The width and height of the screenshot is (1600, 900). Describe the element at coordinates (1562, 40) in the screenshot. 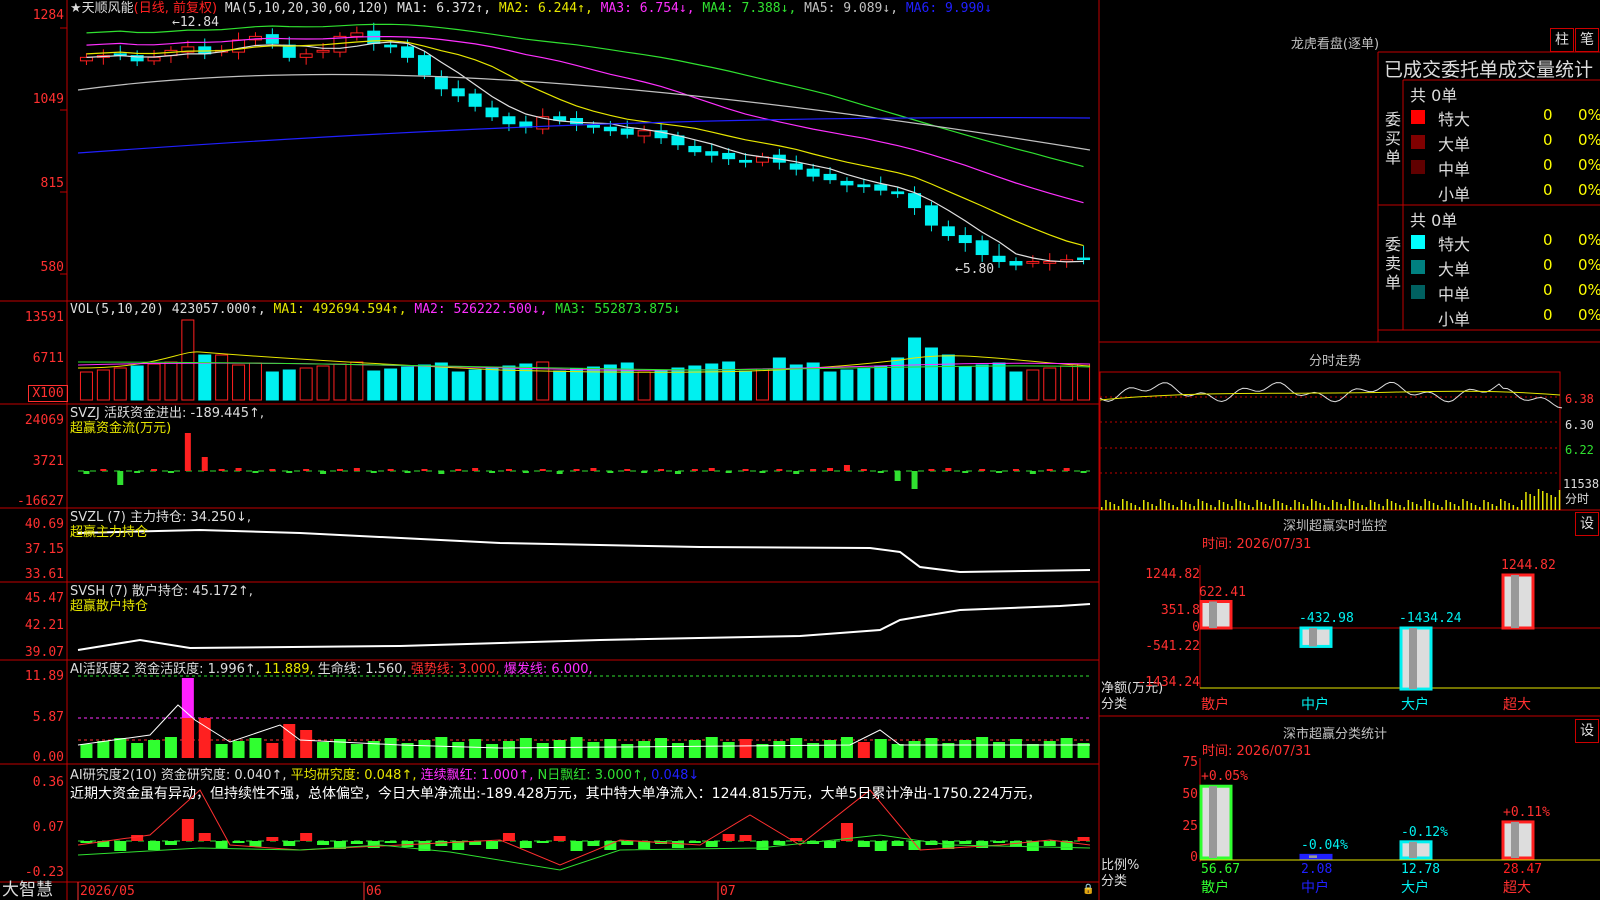

I see `bar-mode-button: 柱` at that location.